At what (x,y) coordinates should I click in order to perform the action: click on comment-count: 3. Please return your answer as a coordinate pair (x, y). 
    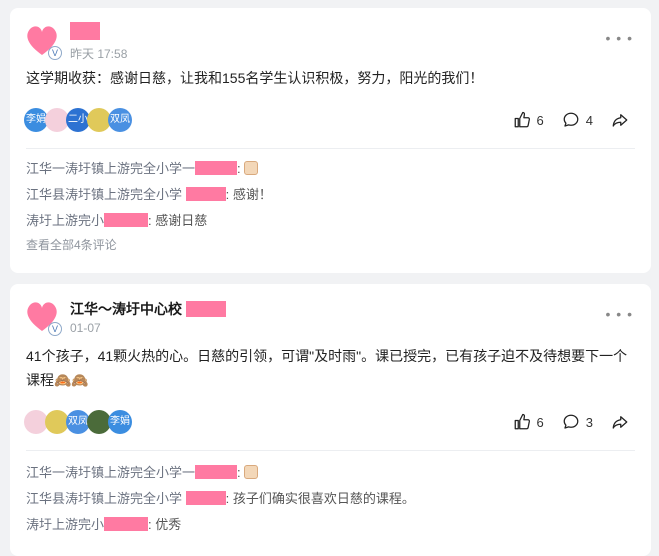
    Looking at the image, I should click on (589, 422).